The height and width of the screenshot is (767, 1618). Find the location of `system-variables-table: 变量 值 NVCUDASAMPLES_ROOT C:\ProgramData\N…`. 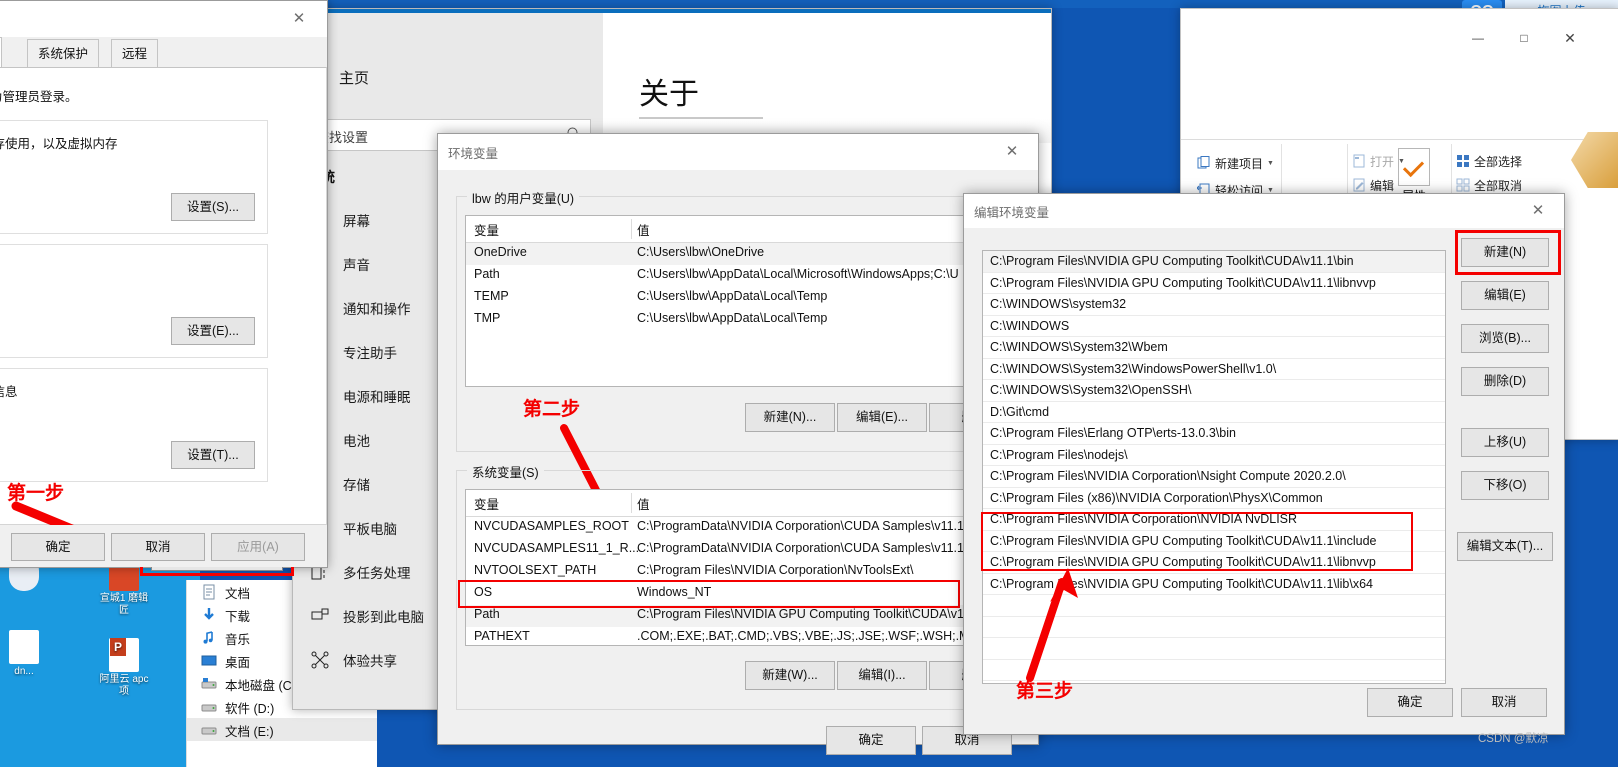

system-variables-table: 变量 值 NVCUDASAMPLES_ROOT C:\ProgramData\N… is located at coordinates (739, 567).